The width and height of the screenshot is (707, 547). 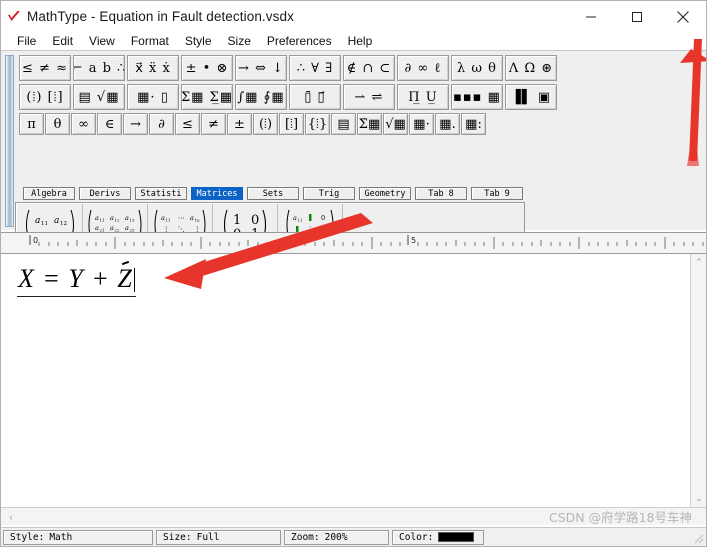 I want to click on tab-algebra: Algebra, so click(x=49, y=193).